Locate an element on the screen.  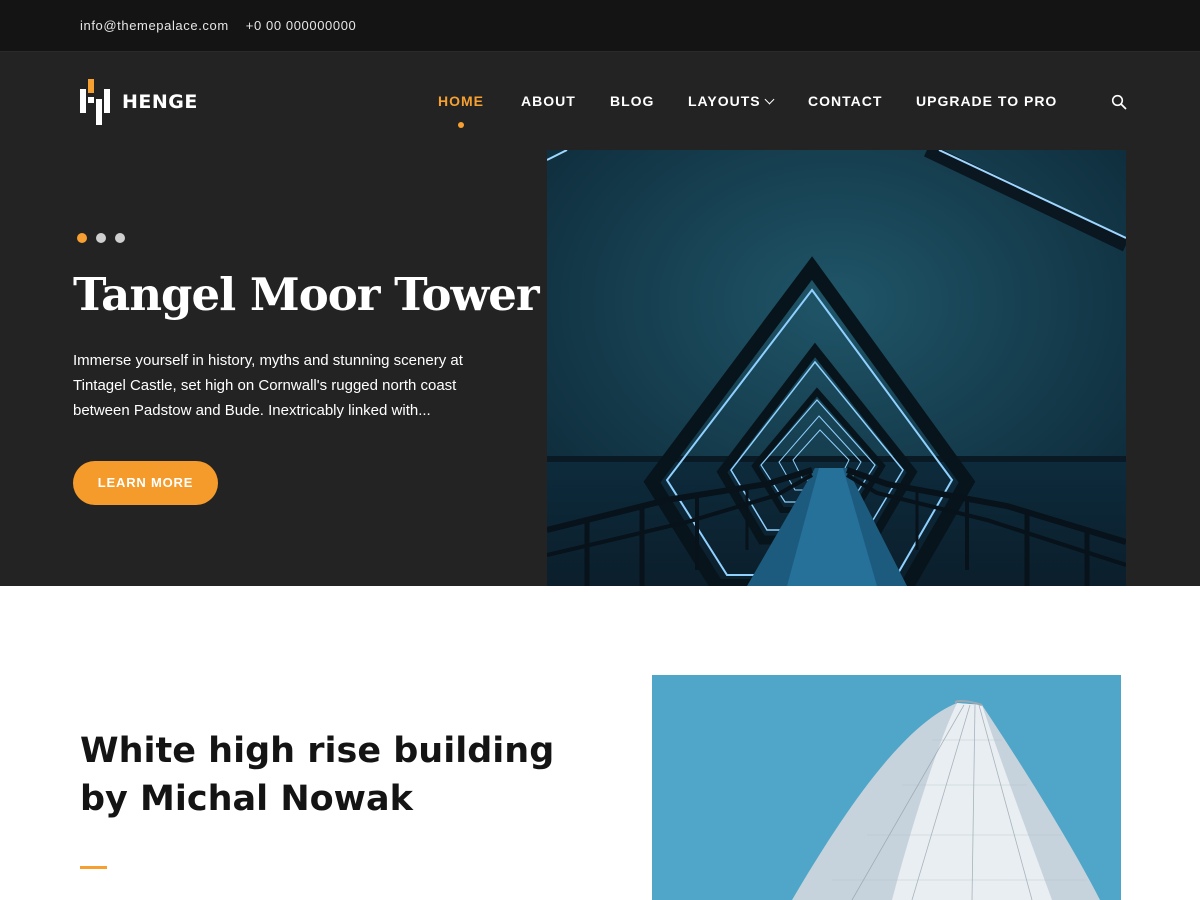
site-logo: HENGE is located at coordinates (140, 102).